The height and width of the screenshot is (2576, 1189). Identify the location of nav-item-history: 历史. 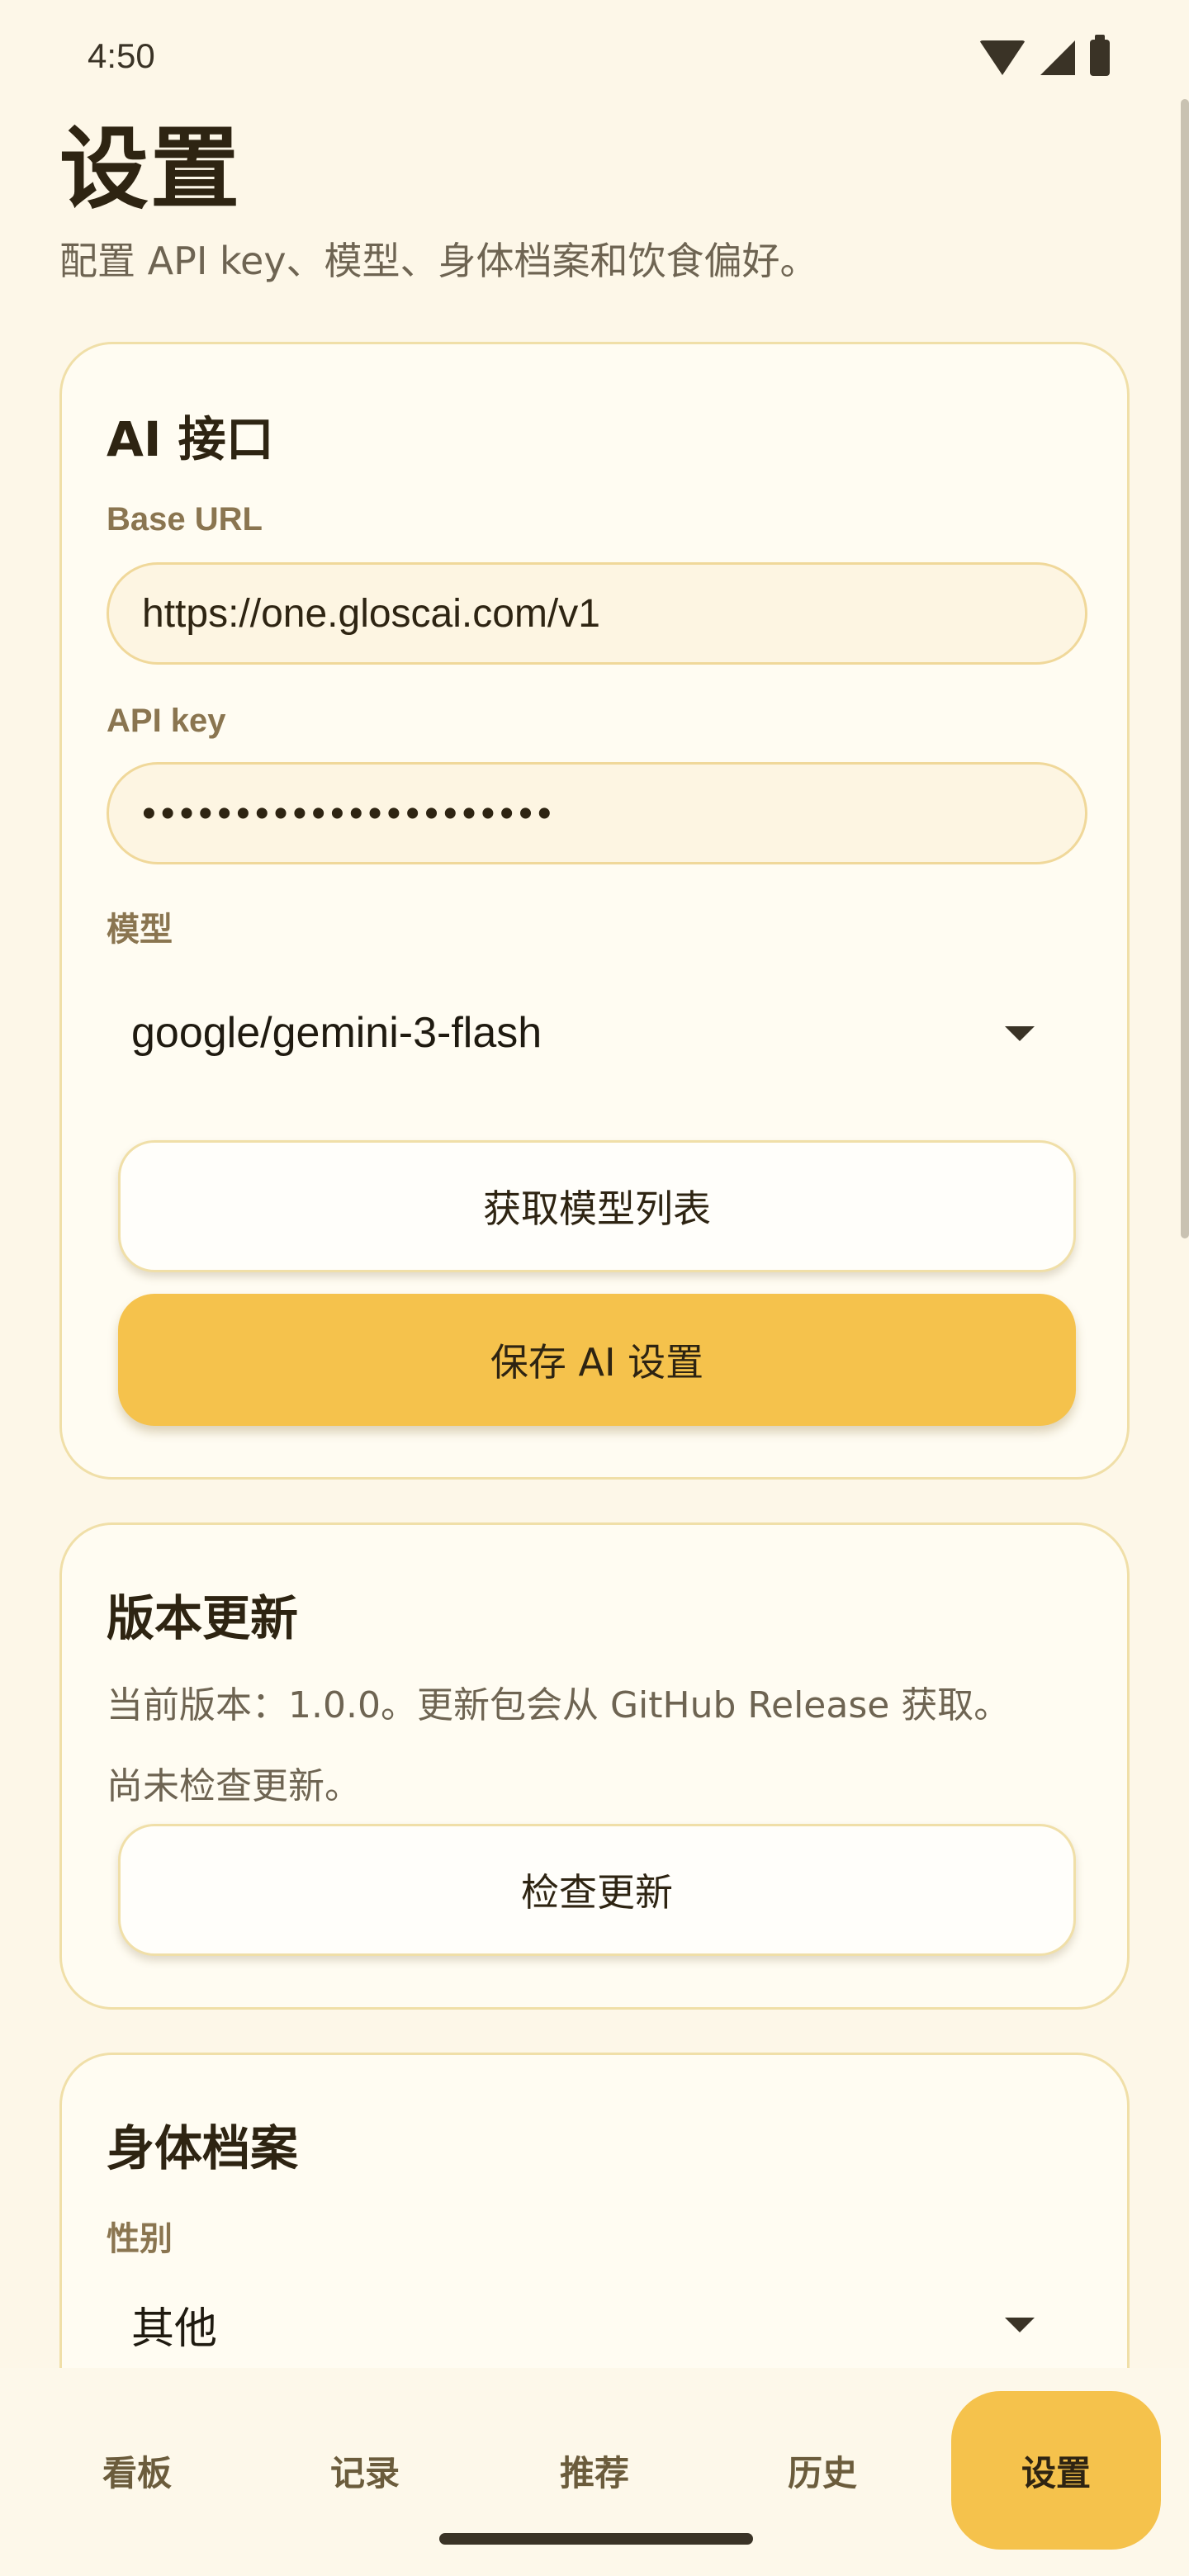
(822, 2470).